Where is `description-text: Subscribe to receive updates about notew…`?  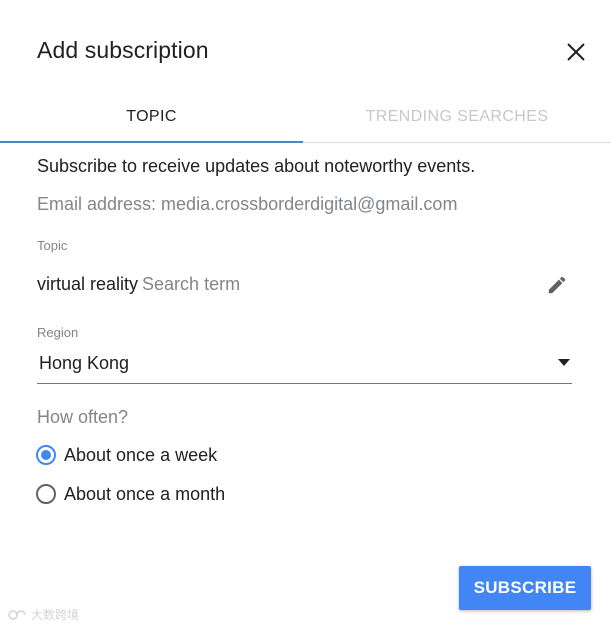
description-text: Subscribe to receive updates about notew… is located at coordinates (256, 166).